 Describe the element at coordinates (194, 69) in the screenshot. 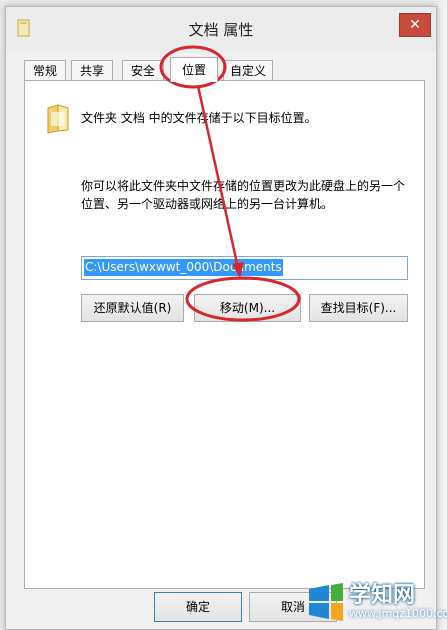

I see `tab-location: 位置` at that location.